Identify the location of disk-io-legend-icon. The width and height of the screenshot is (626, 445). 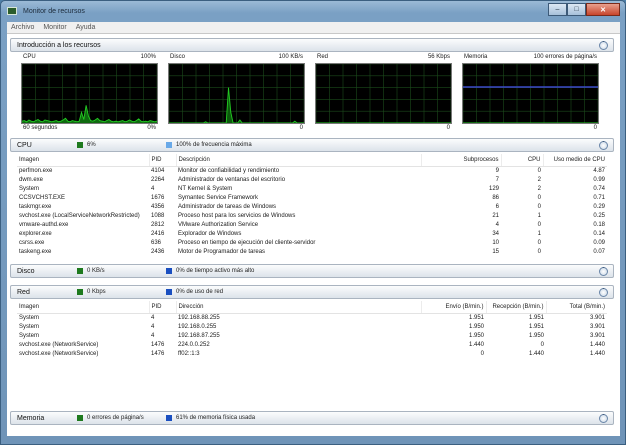
(80, 271).